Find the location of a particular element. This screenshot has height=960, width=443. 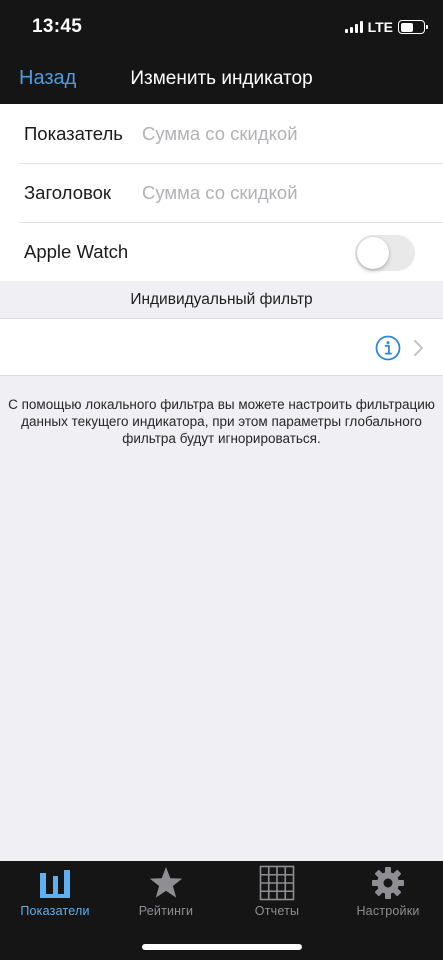

tab-label: Отчеты is located at coordinates (277, 911).